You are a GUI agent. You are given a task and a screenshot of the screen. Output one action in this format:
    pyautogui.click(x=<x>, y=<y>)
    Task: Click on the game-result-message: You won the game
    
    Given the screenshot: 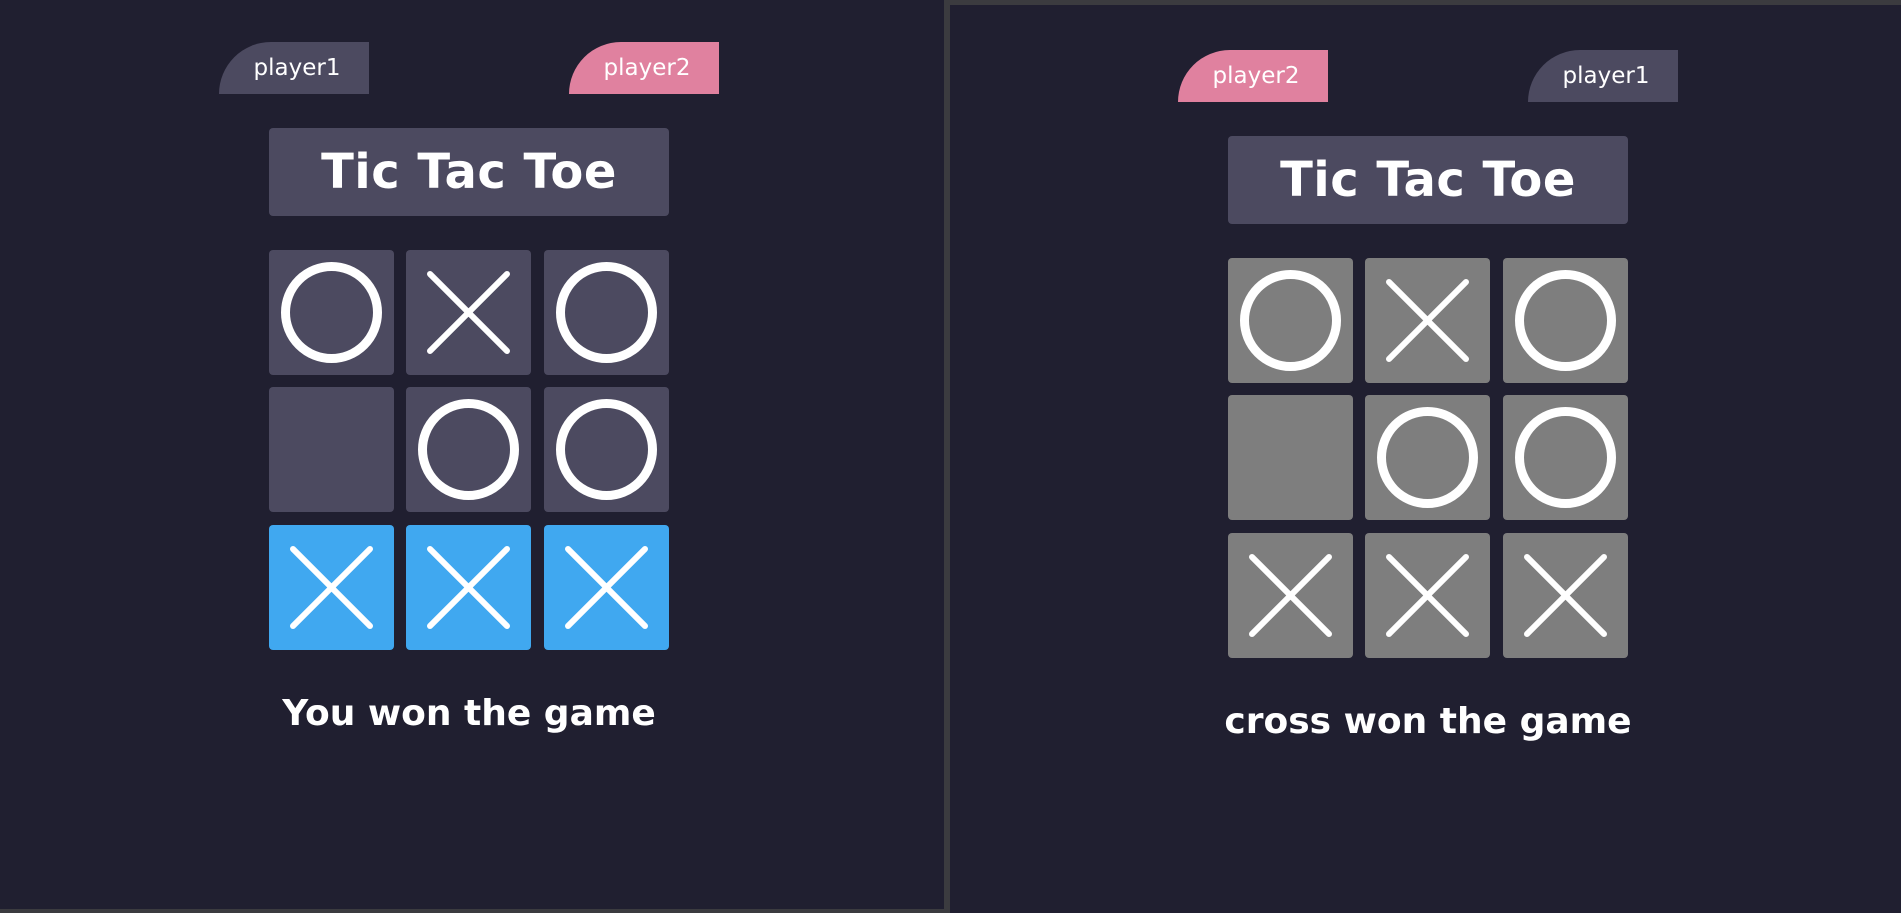 What is the action you would take?
    pyautogui.click(x=469, y=713)
    